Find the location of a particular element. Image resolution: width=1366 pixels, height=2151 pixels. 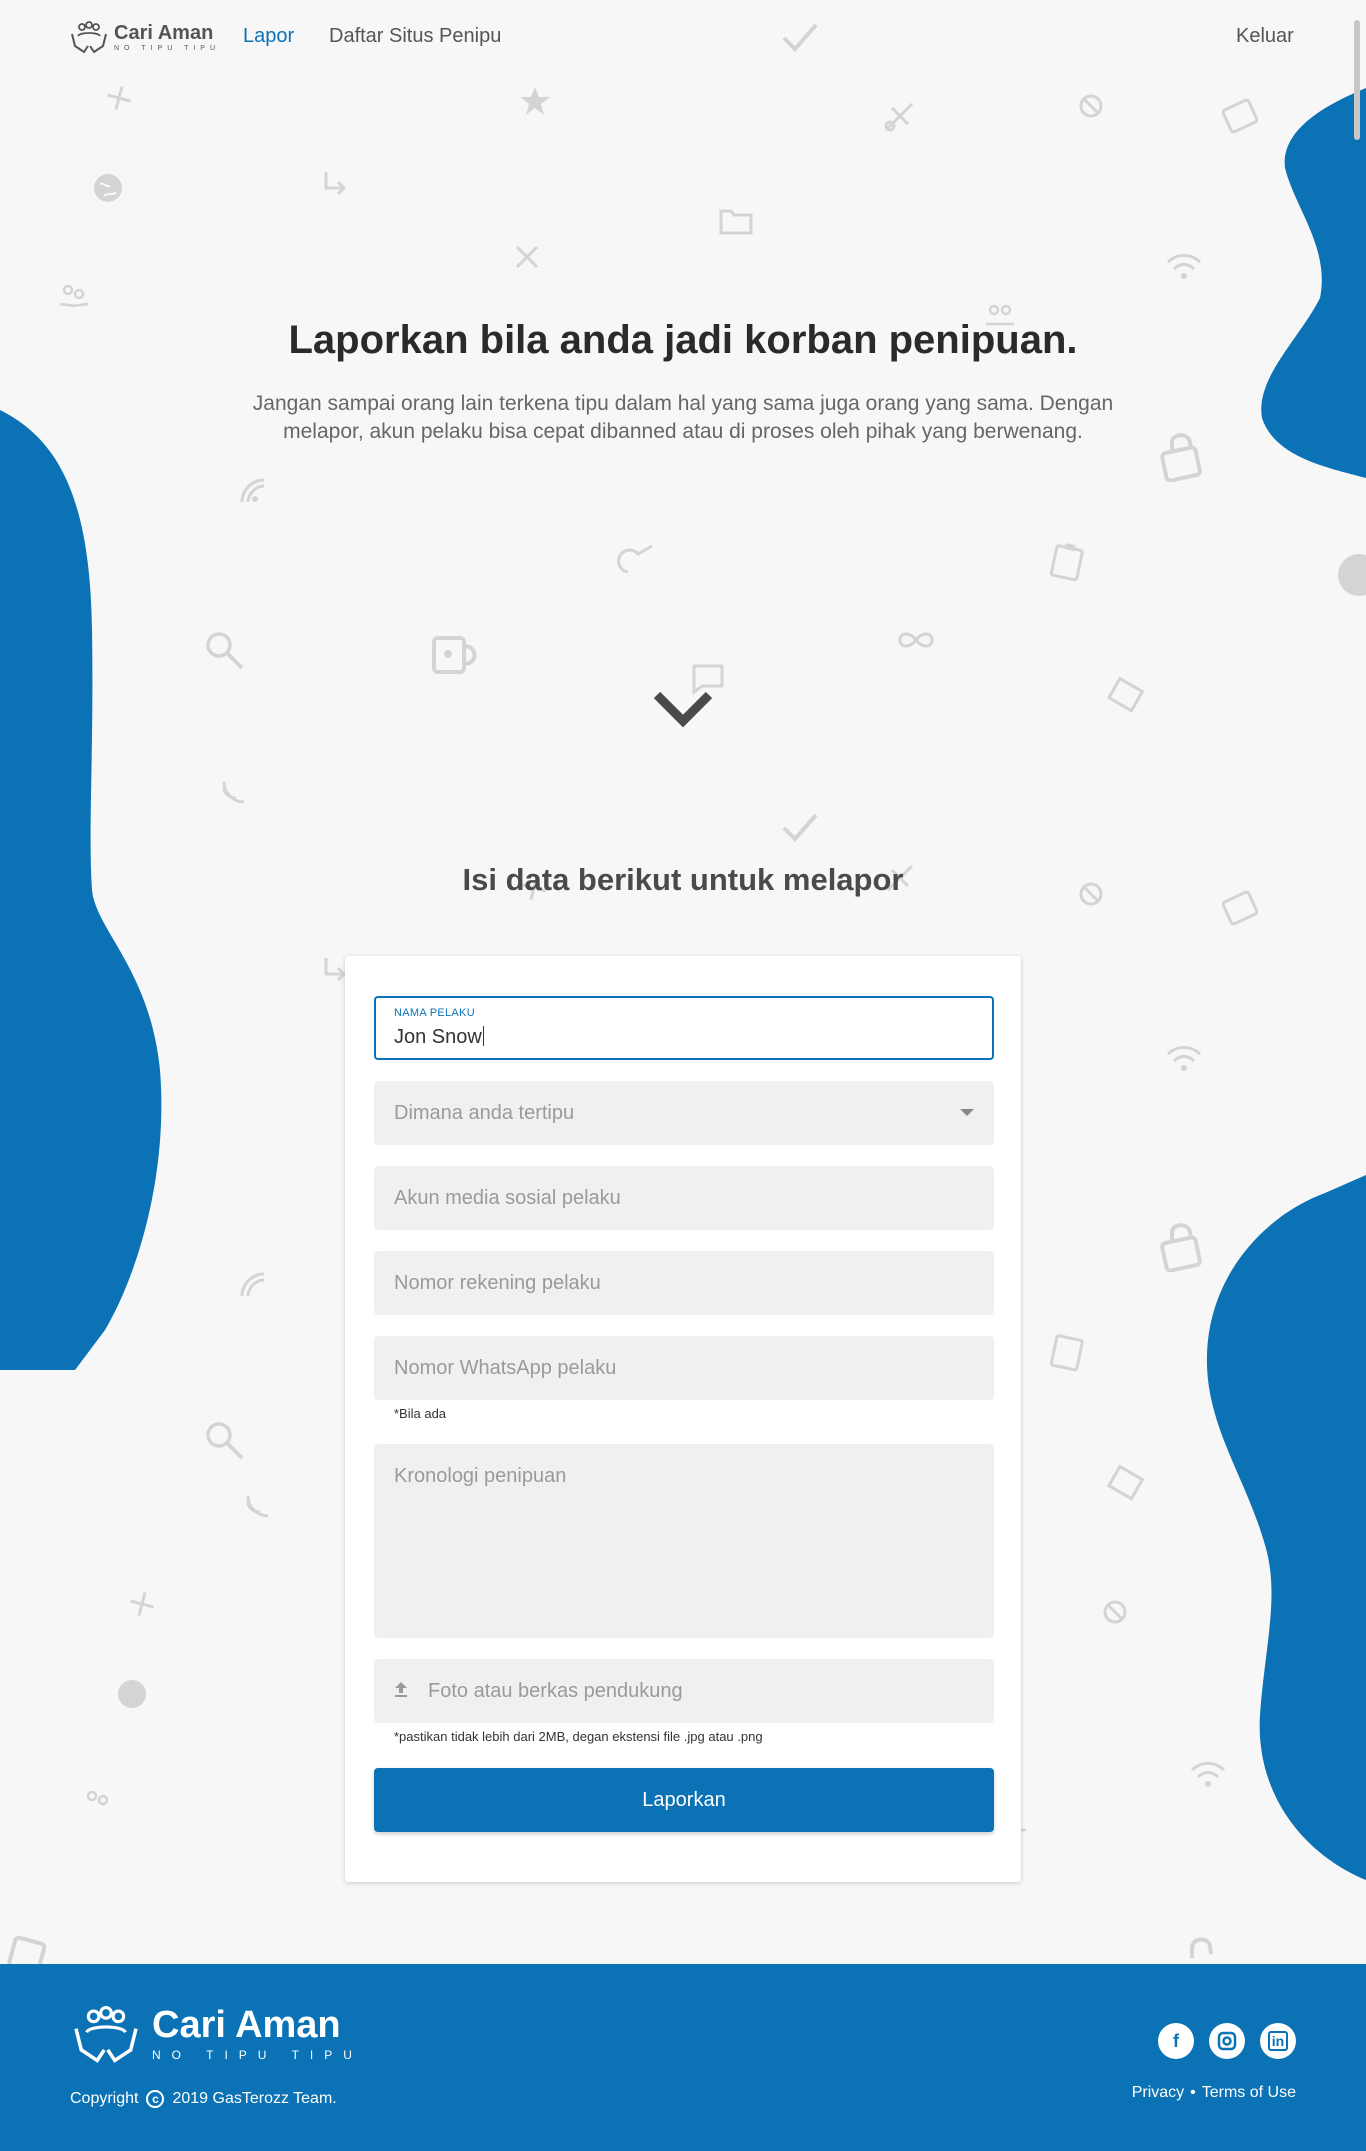

akun-sosmed-placeholder: Akun media sosial pelaku is located at coordinates (507, 1198).